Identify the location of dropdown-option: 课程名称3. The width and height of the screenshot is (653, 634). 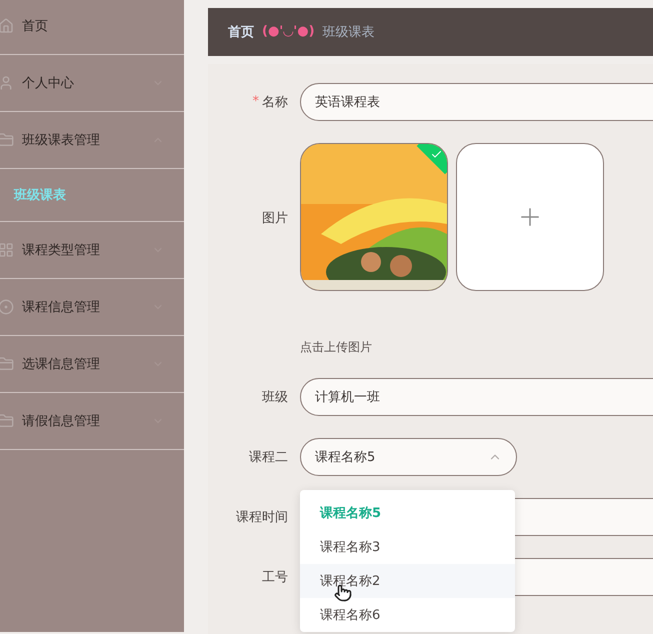
(407, 547).